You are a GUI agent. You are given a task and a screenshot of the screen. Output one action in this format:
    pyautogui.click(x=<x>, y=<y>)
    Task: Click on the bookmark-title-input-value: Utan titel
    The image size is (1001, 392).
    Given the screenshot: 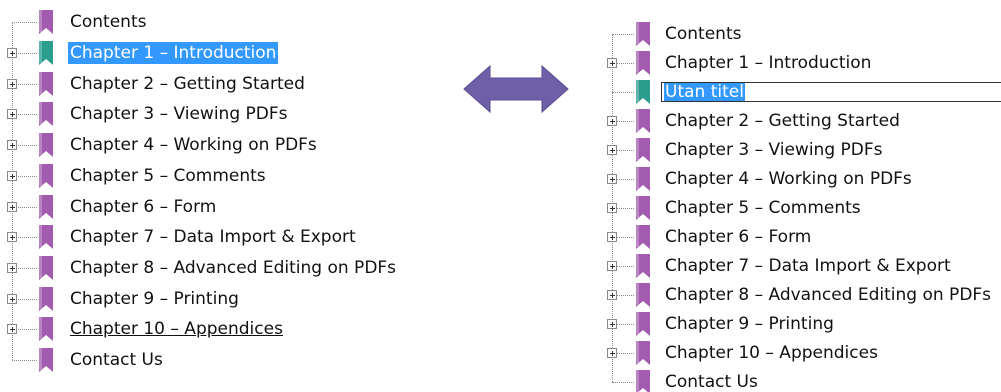 What is the action you would take?
    pyautogui.click(x=704, y=91)
    